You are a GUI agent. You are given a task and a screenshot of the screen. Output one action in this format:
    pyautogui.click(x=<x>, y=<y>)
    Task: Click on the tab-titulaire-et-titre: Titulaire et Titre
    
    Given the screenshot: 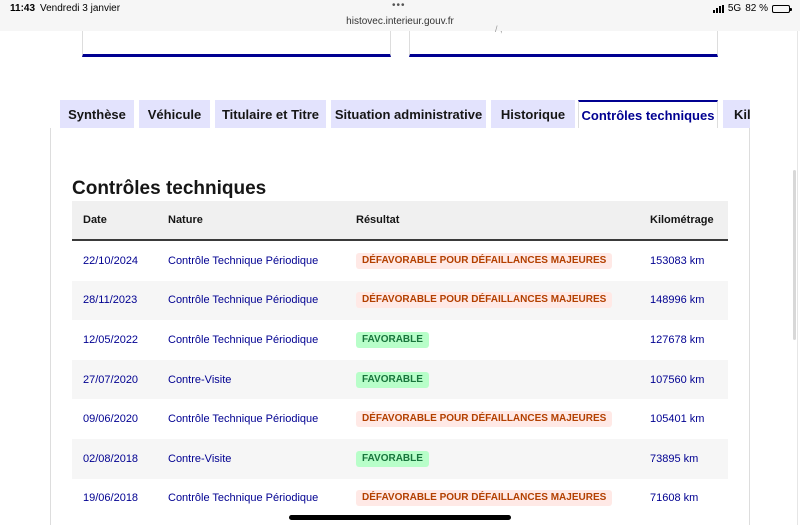 What is the action you would take?
    pyautogui.click(x=270, y=114)
    